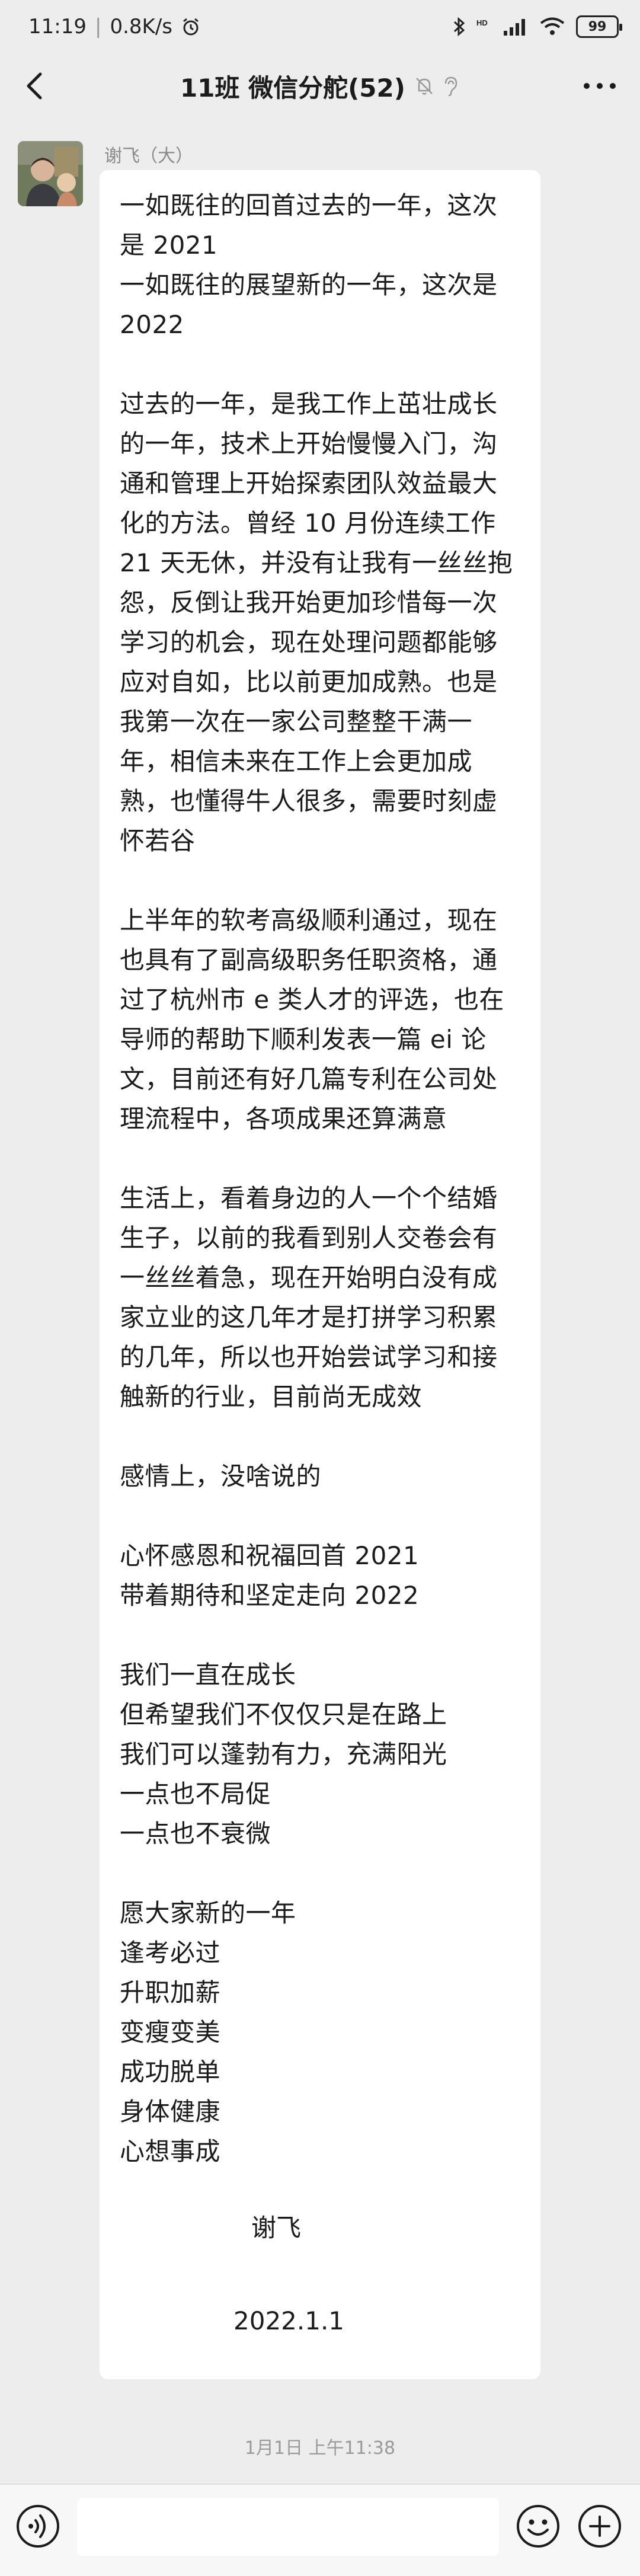 This screenshot has height=2576, width=640. I want to click on battery-icon: 99, so click(599, 26).